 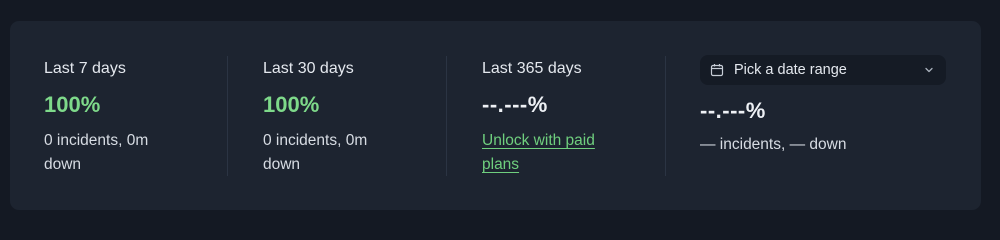 What do you see at coordinates (353, 115) in the screenshot?
I see `period-last-30-days: Last 30 days 100% 0 incidents, 0m down` at bounding box center [353, 115].